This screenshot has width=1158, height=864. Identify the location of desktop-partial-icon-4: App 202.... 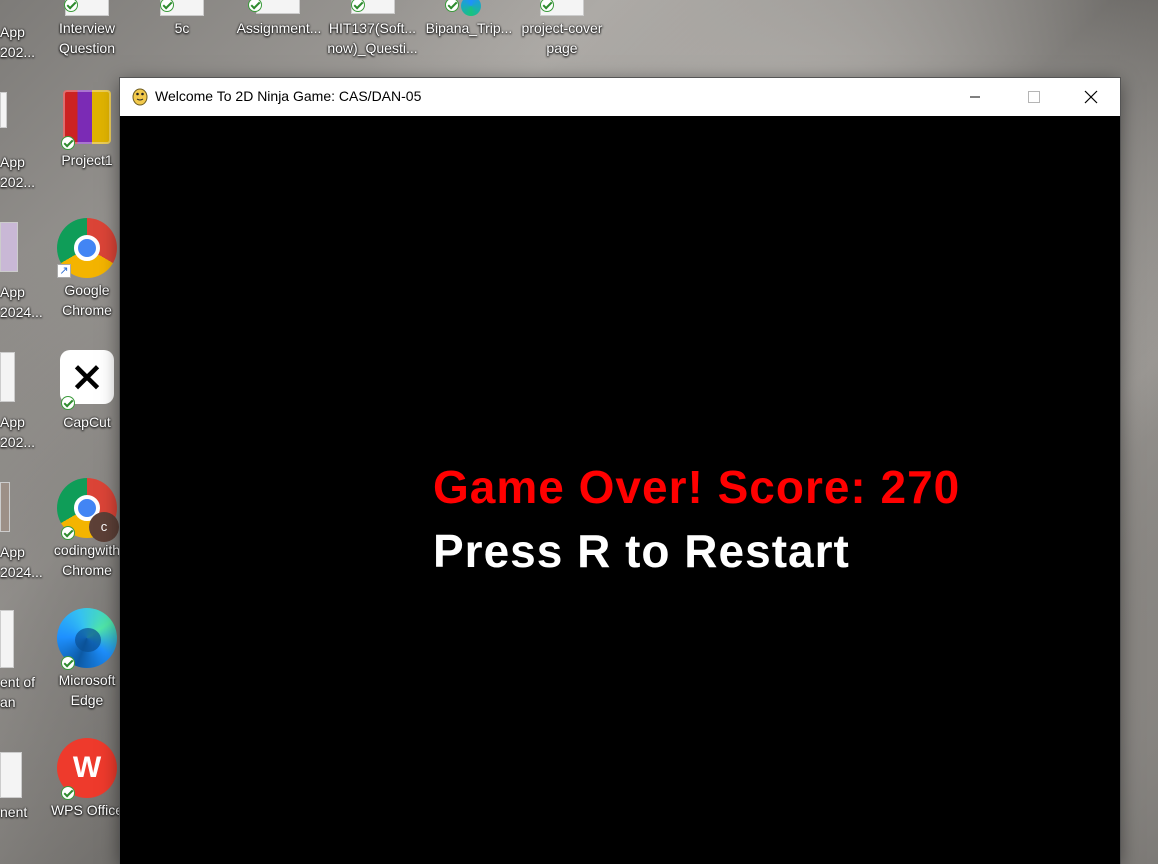
(17, 432).